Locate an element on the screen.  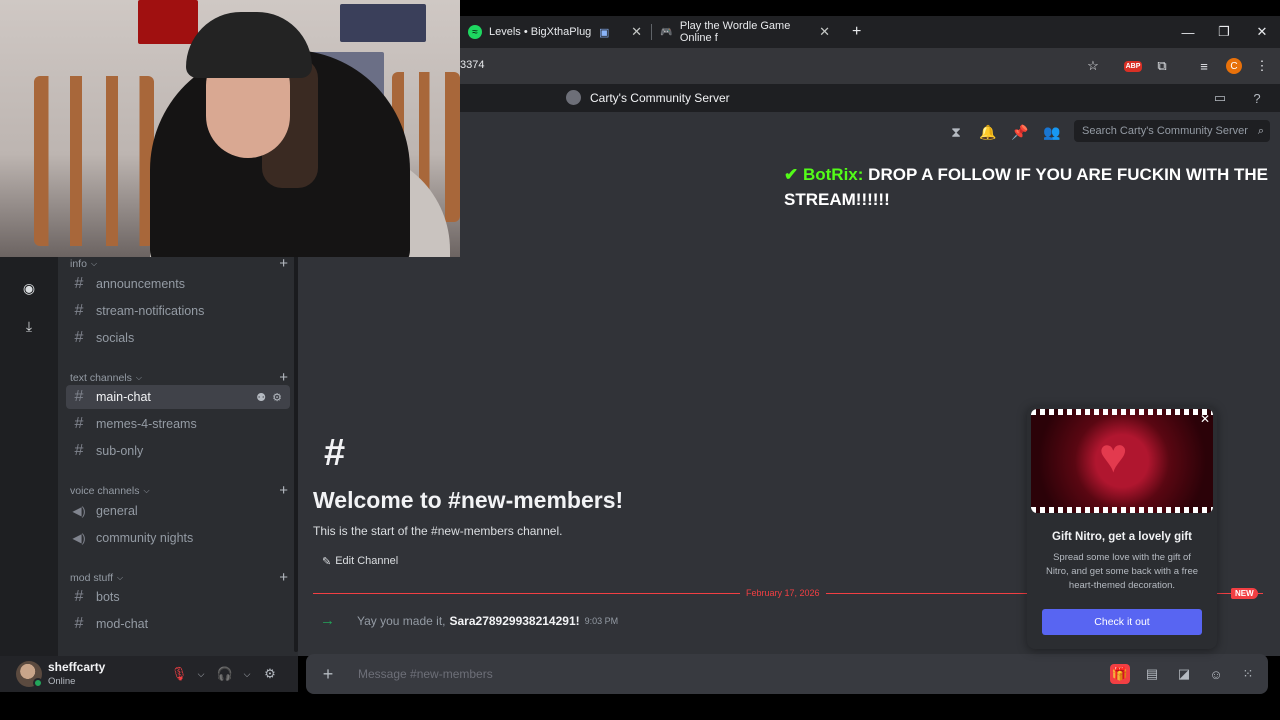
bookmark-star-icon: ☆ is located at coordinates (1093, 66).